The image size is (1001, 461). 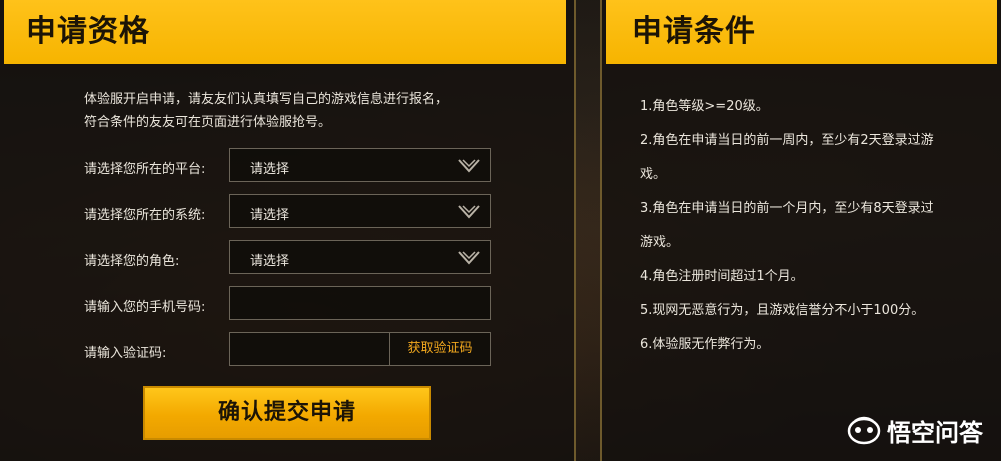 What do you see at coordinates (270, 261) in the screenshot?
I see `role-value: 请选择` at bounding box center [270, 261].